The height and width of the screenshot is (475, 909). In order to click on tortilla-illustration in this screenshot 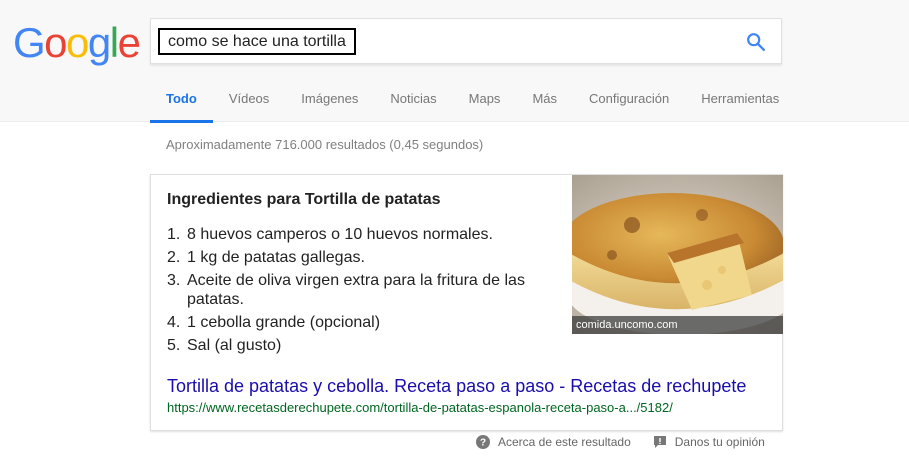, I will do `click(677, 254)`.